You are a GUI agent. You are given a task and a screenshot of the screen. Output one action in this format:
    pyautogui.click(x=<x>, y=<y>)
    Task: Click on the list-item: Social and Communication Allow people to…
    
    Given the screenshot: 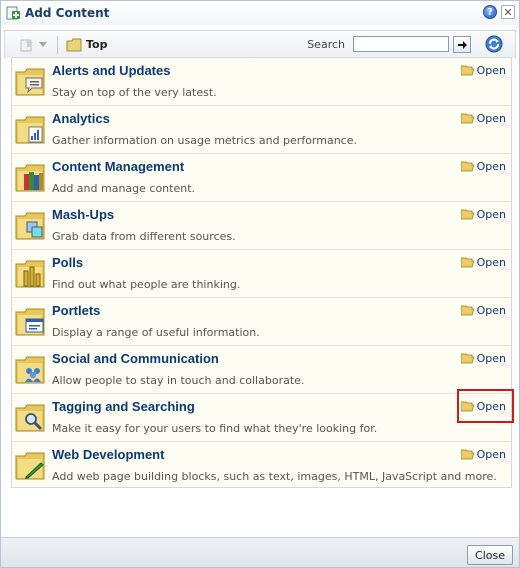 What is the action you would take?
    pyautogui.click(x=261, y=370)
    